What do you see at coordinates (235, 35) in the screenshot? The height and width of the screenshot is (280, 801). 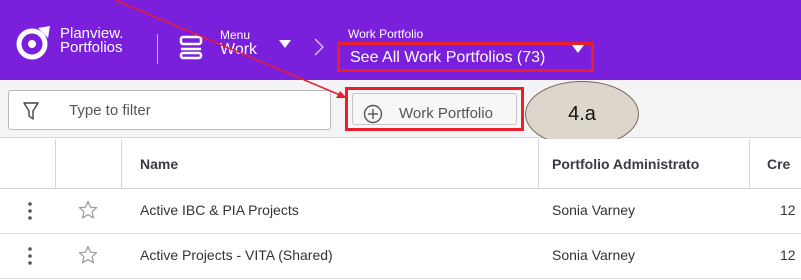 I see `menu-small-label: Menu` at bounding box center [235, 35].